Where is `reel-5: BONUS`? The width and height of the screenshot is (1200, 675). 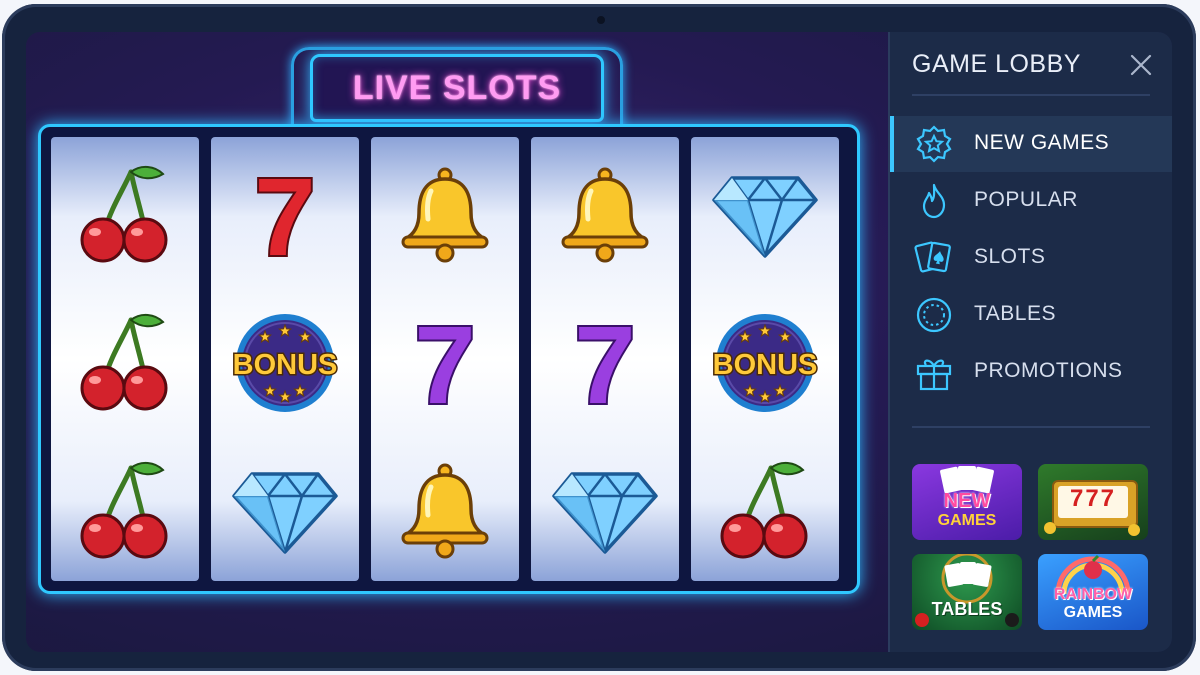 reel-5: BONUS is located at coordinates (765, 359).